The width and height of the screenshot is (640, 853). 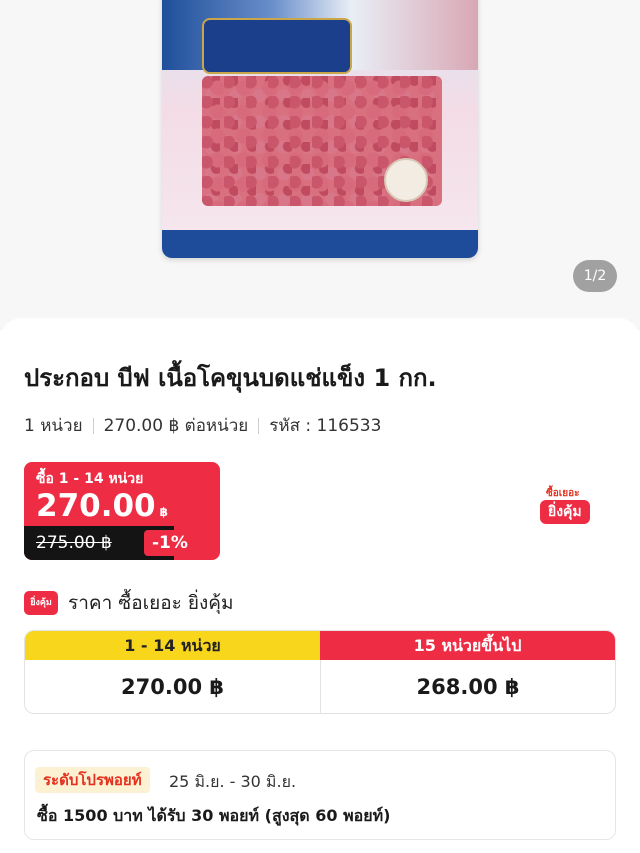 I want to click on unit-text: 1 หน่วย, so click(x=53, y=426).